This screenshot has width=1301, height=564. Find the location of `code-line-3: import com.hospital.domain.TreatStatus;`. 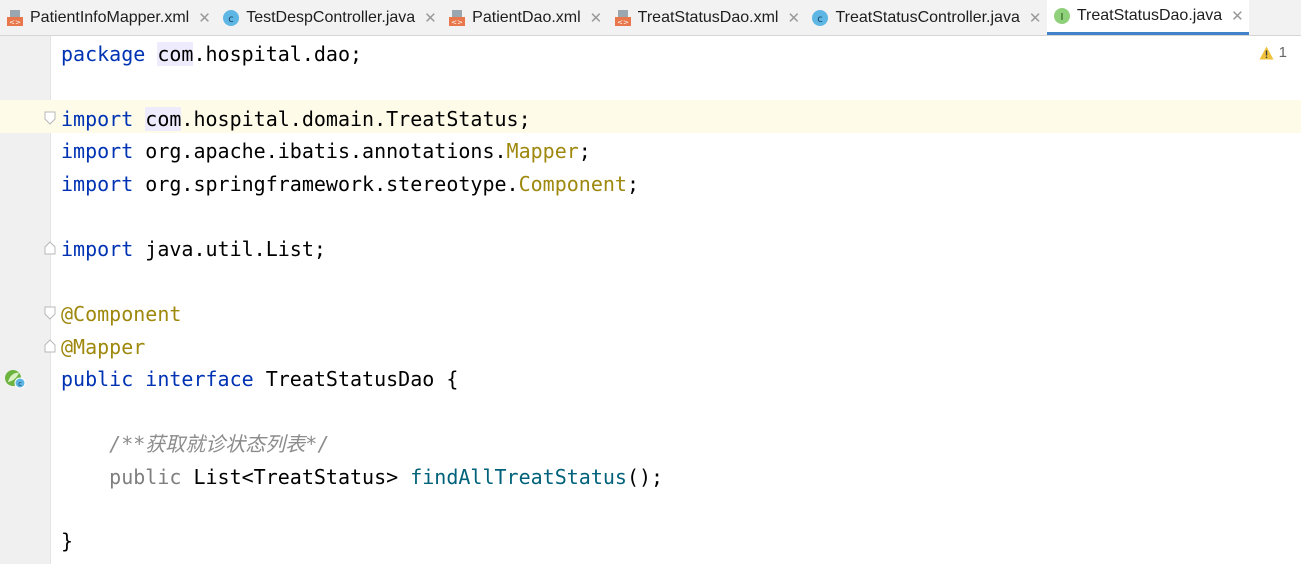

code-line-3: import com.hospital.domain.TreatStatus; is located at coordinates (296, 119).